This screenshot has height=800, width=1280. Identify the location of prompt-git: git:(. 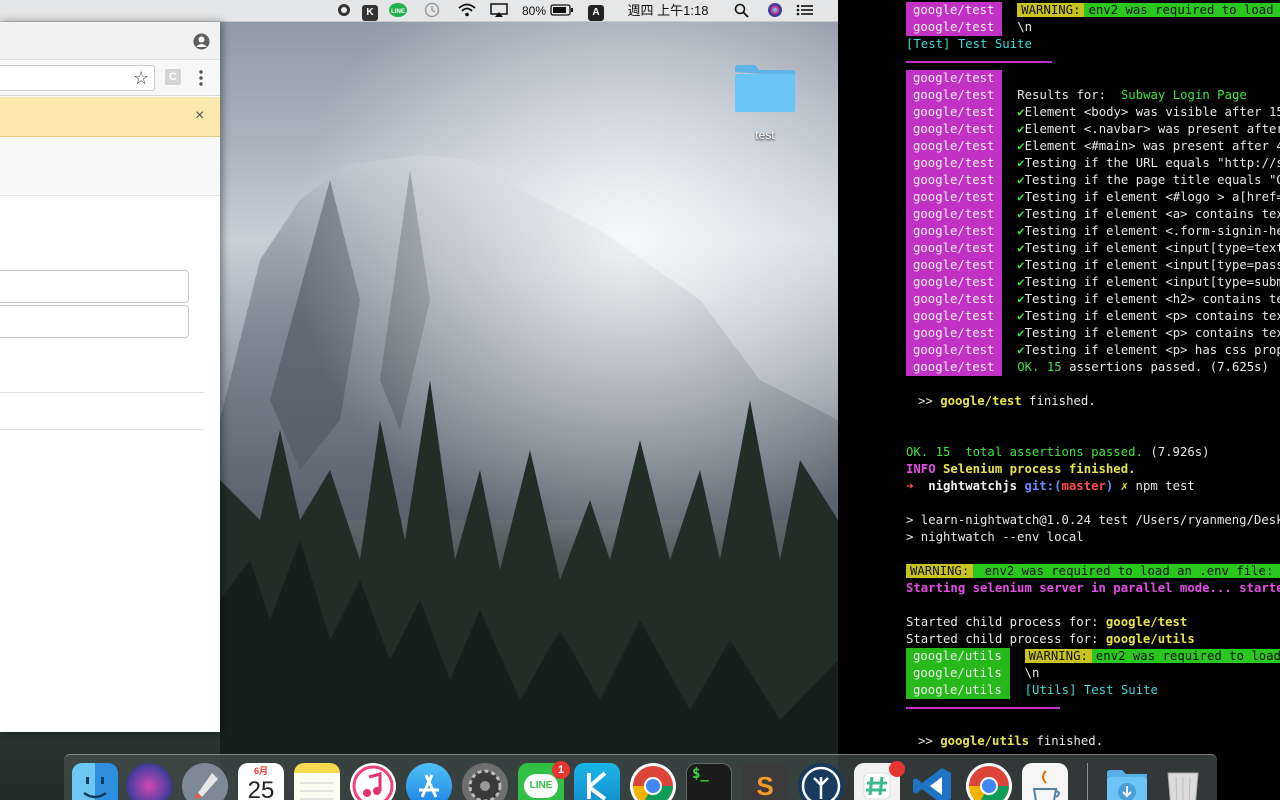
(1043, 486).